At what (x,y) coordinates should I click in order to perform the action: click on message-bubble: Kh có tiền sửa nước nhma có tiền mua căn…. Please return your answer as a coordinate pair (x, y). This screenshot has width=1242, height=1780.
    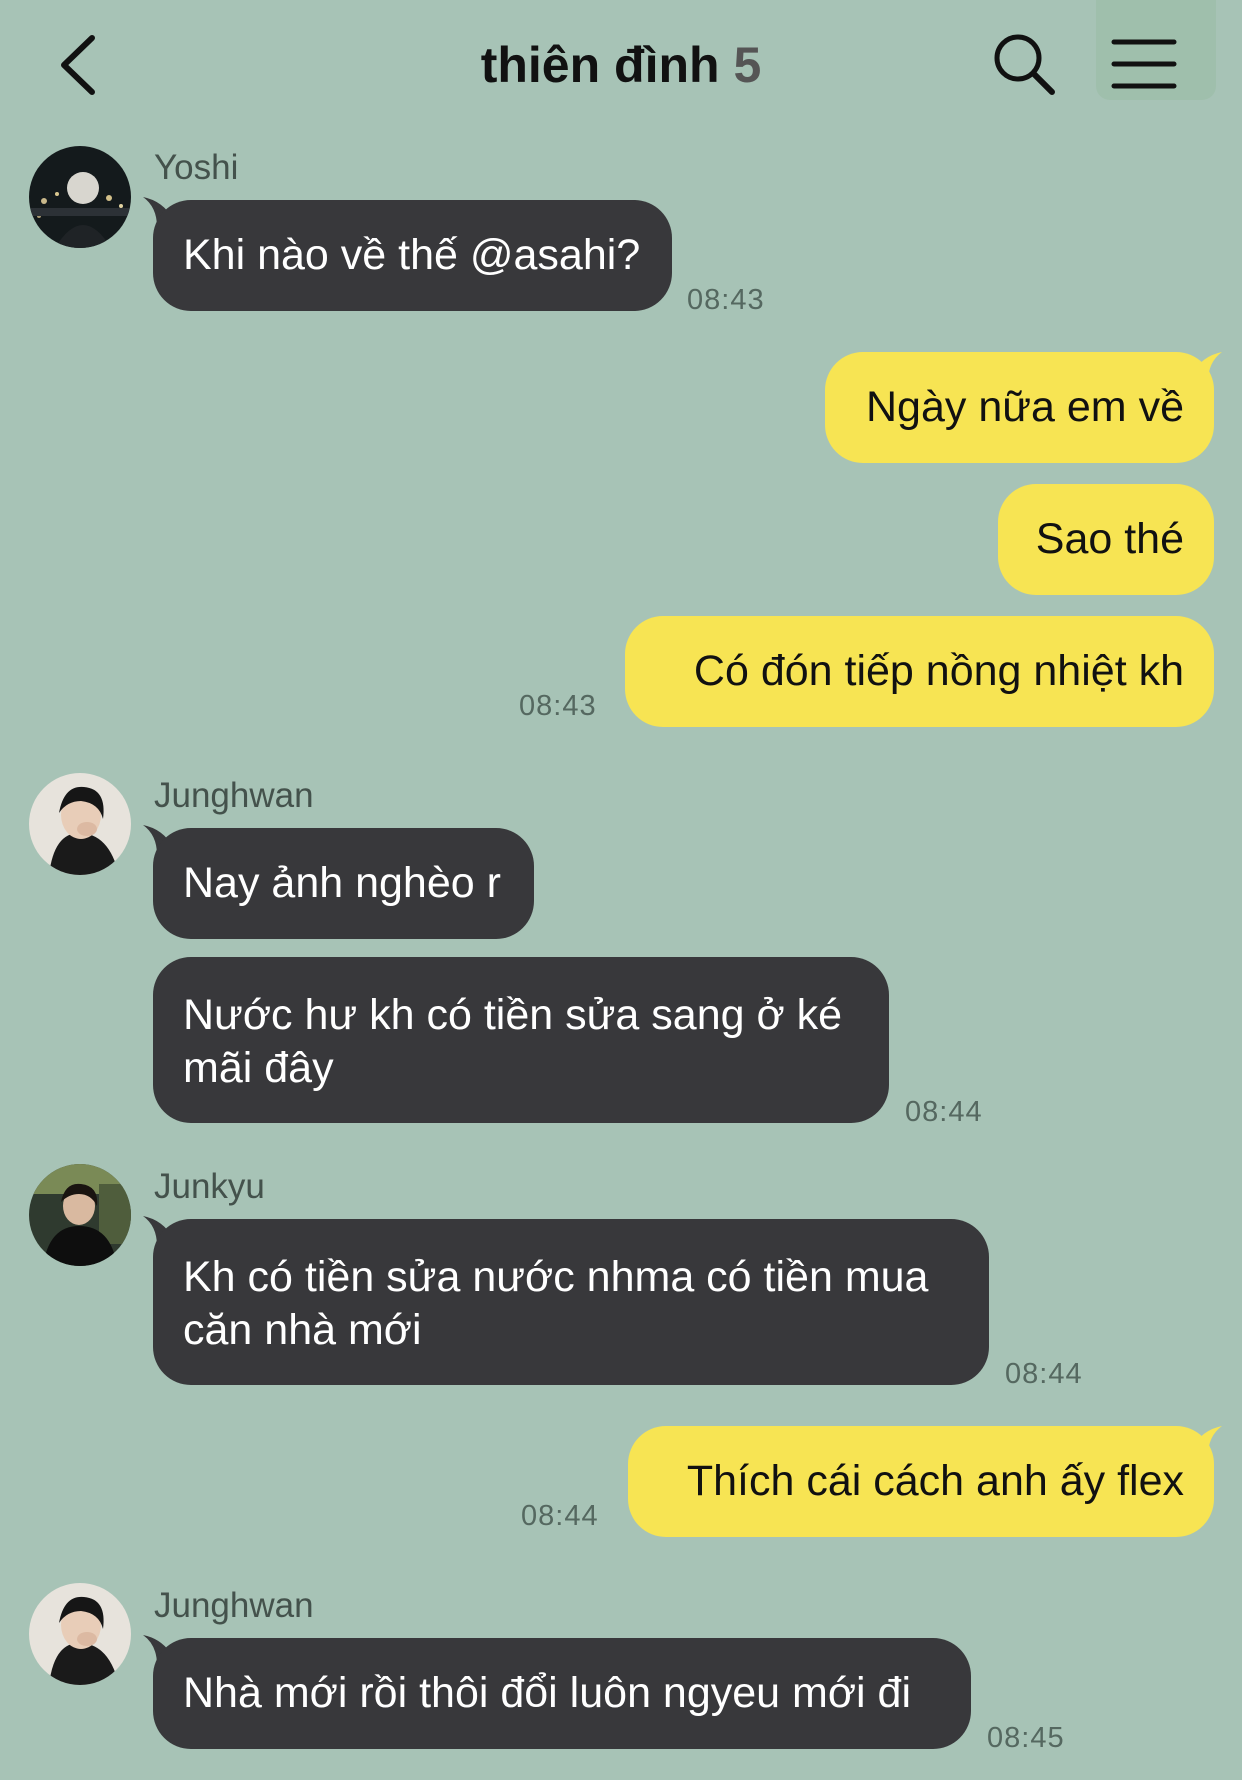
    Looking at the image, I should click on (571, 1302).